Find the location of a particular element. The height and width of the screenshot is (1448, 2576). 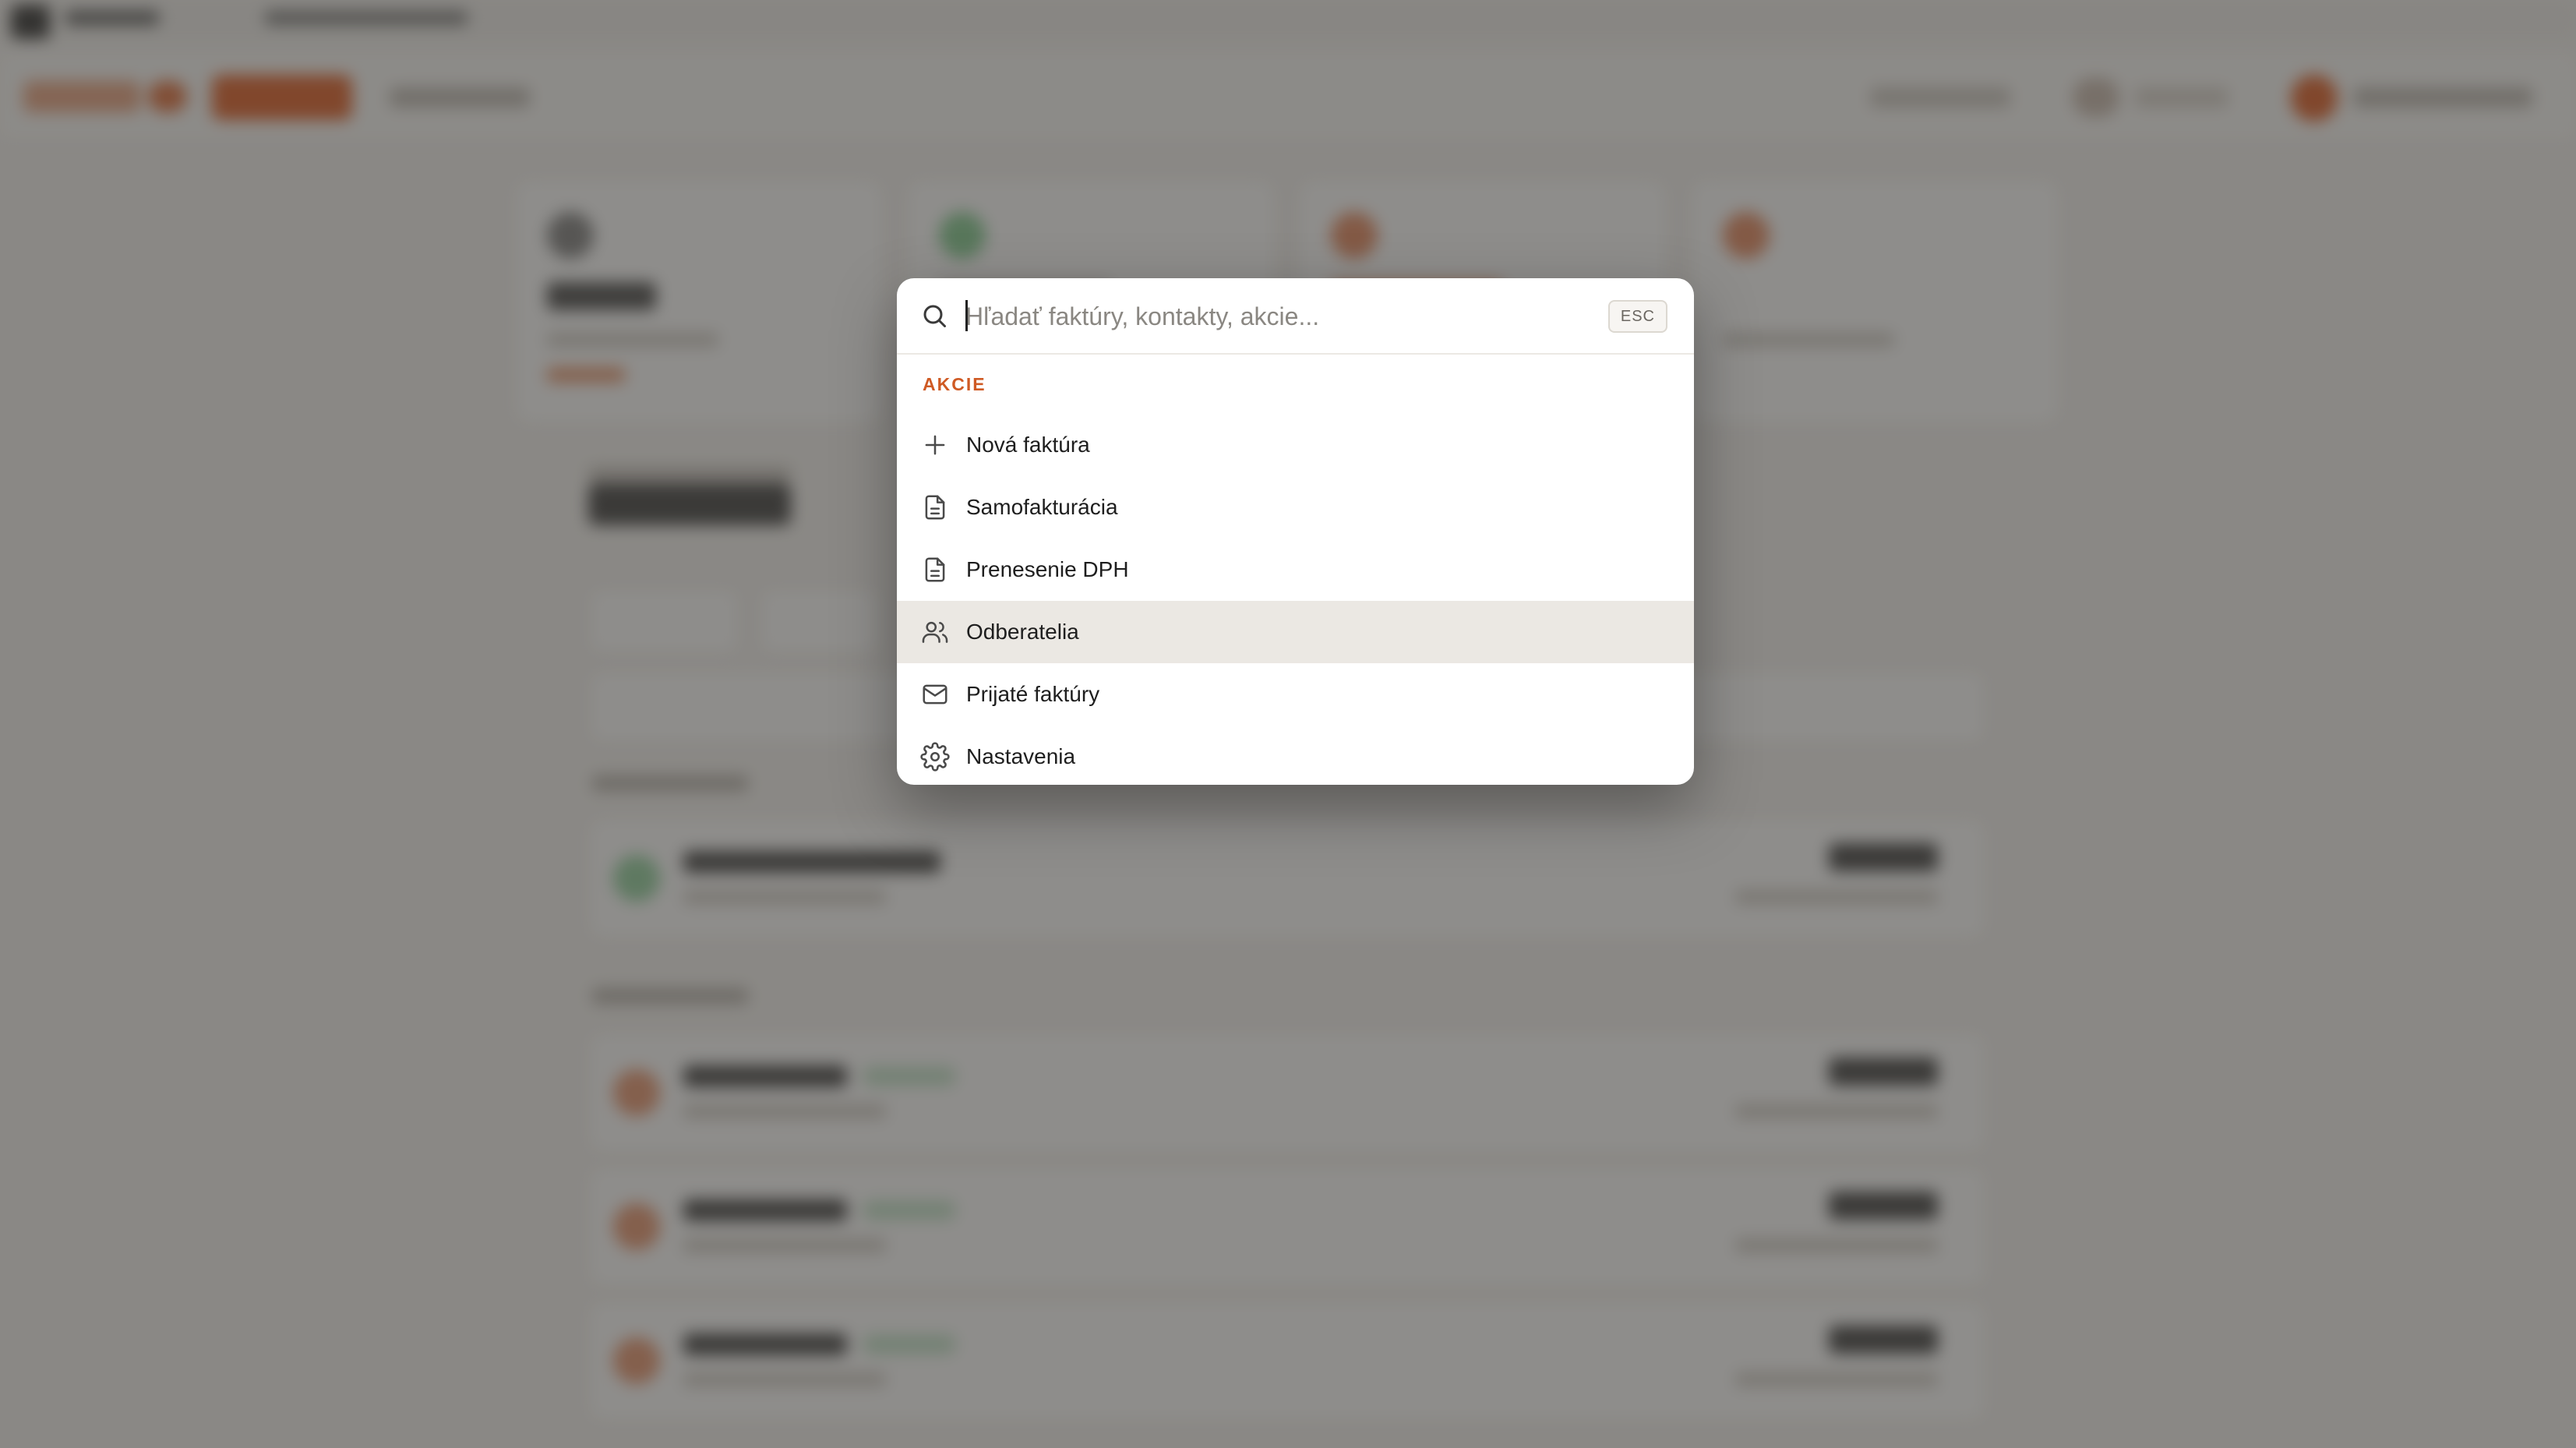

command-label: Odberatelia is located at coordinates (1022, 632).